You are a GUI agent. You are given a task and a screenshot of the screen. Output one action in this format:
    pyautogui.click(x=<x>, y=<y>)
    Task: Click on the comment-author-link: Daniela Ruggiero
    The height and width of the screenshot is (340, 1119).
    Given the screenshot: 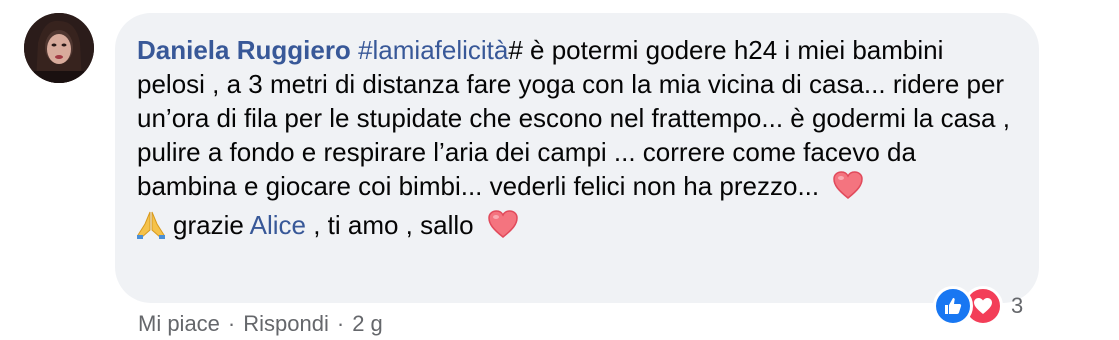 What is the action you would take?
    pyautogui.click(x=244, y=50)
    